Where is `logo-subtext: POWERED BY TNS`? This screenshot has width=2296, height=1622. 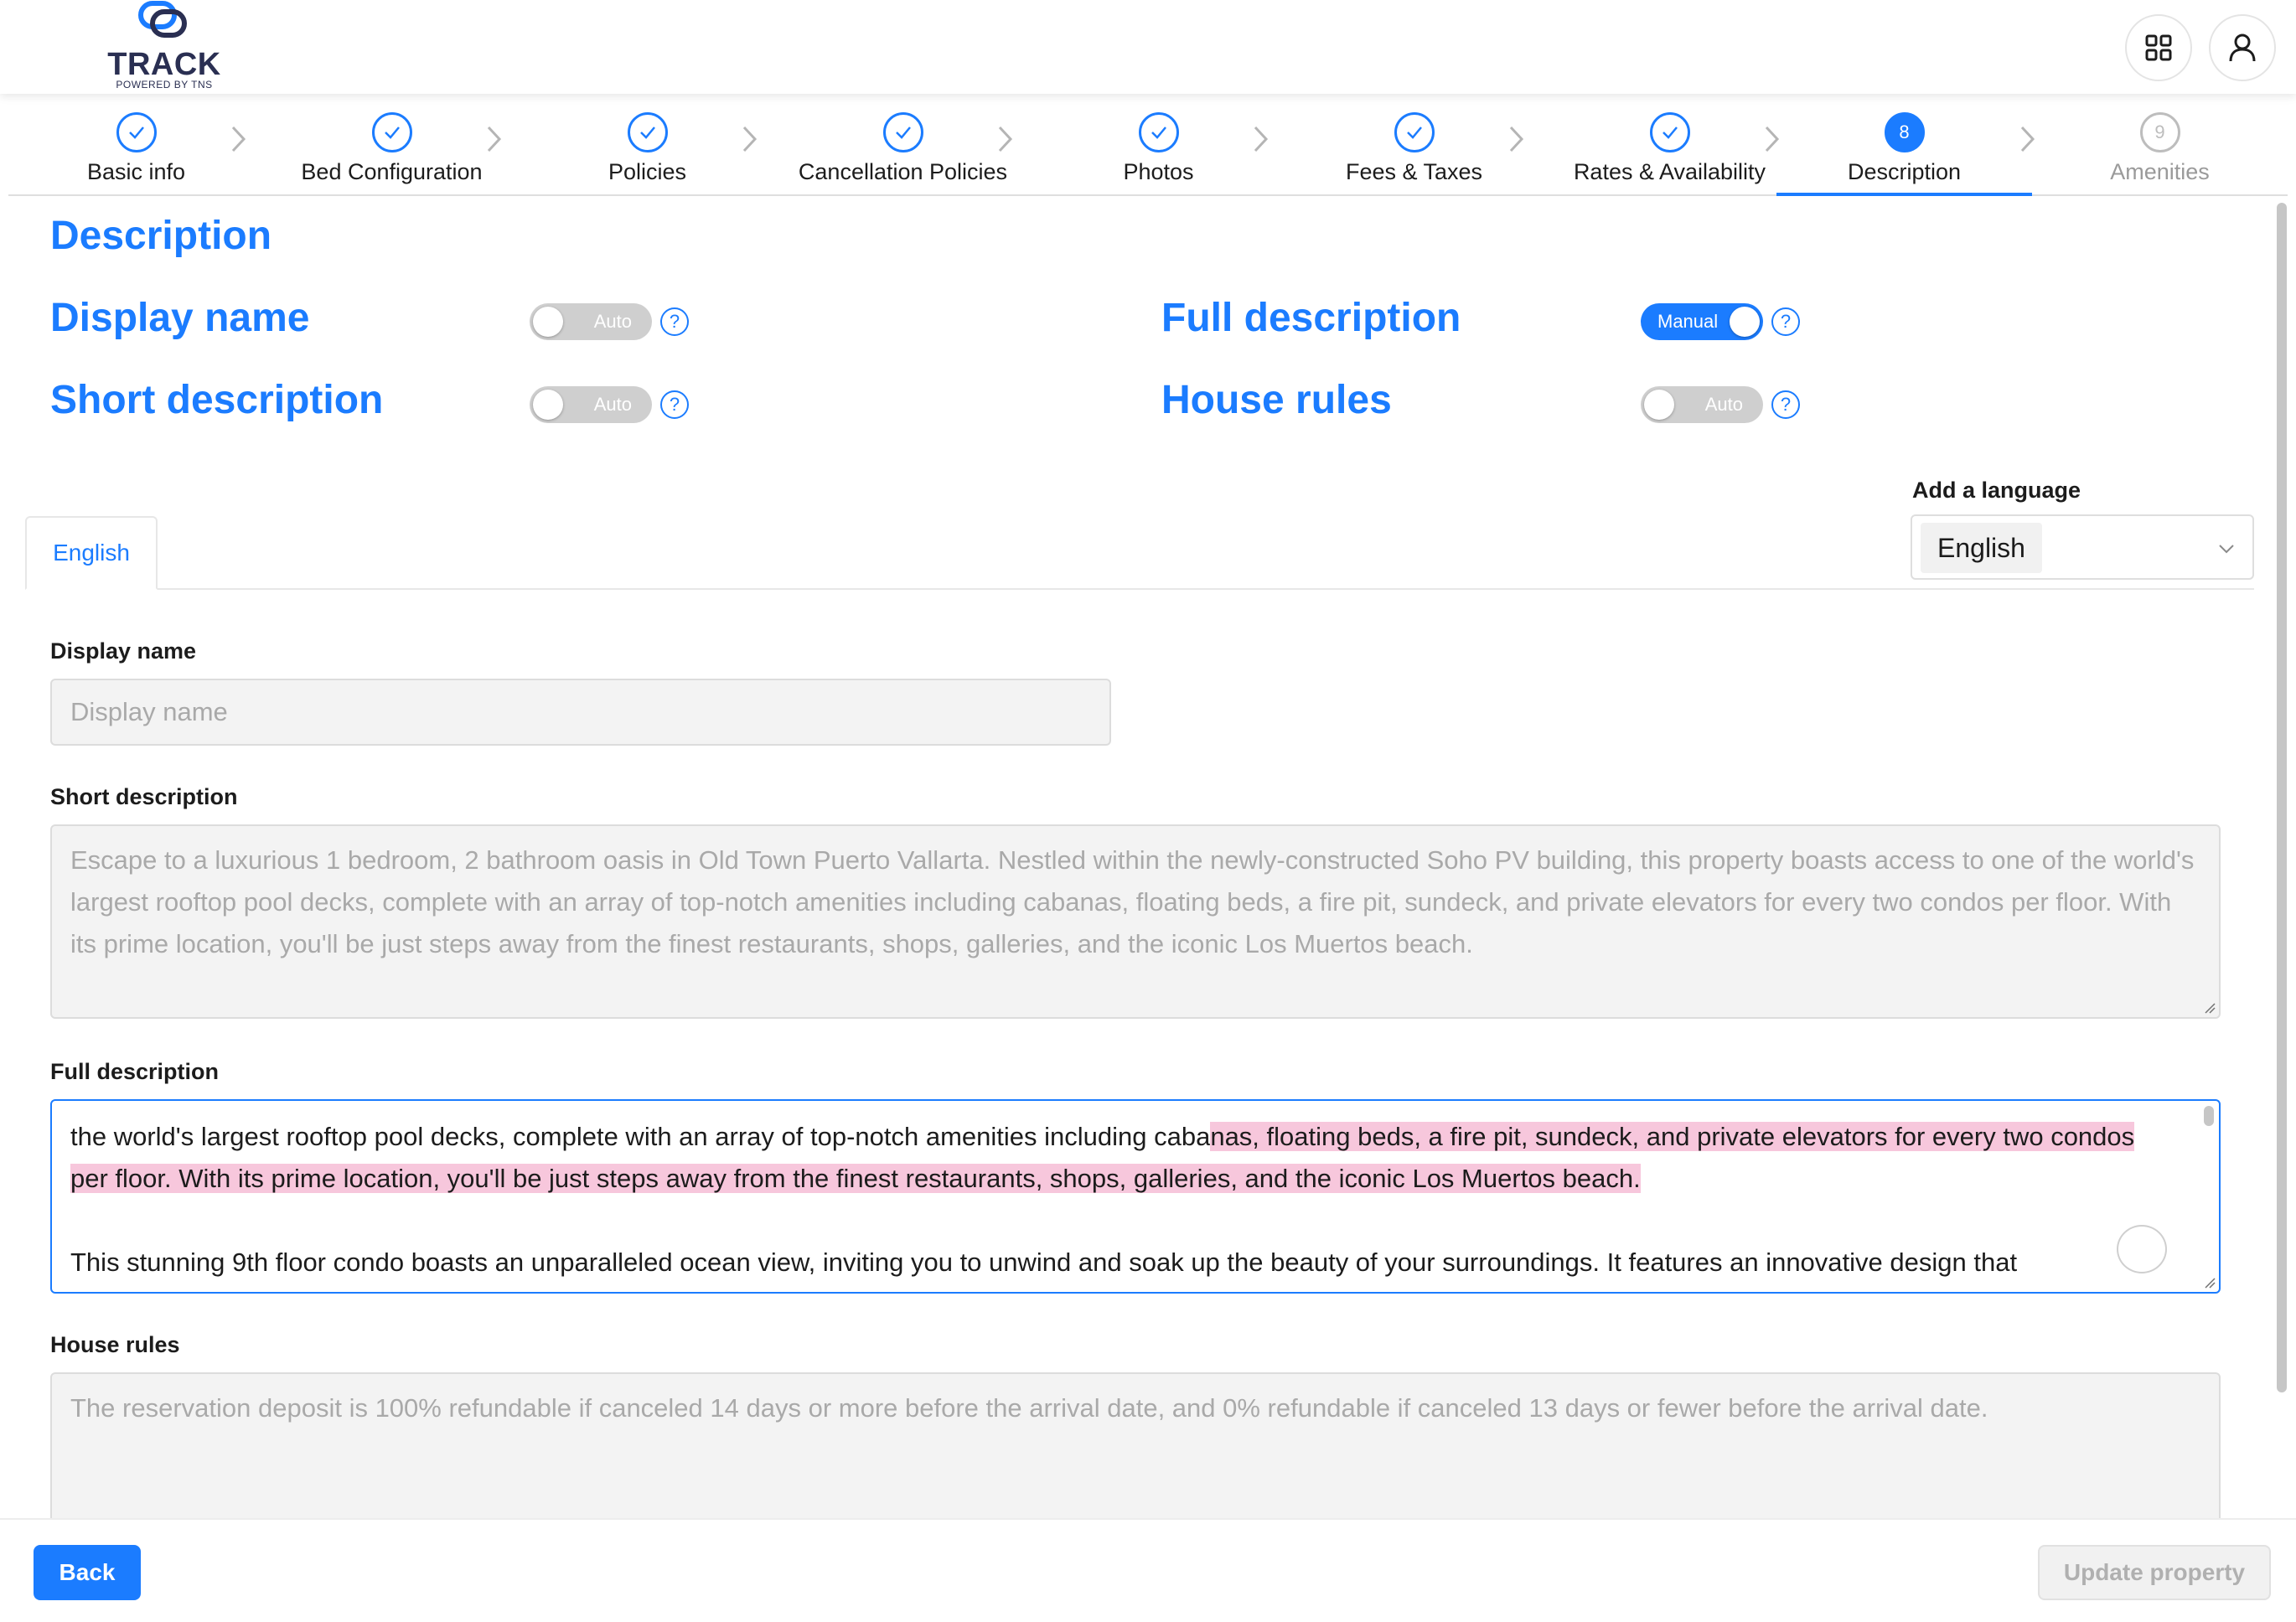 logo-subtext: POWERED BY TNS is located at coordinates (164, 84).